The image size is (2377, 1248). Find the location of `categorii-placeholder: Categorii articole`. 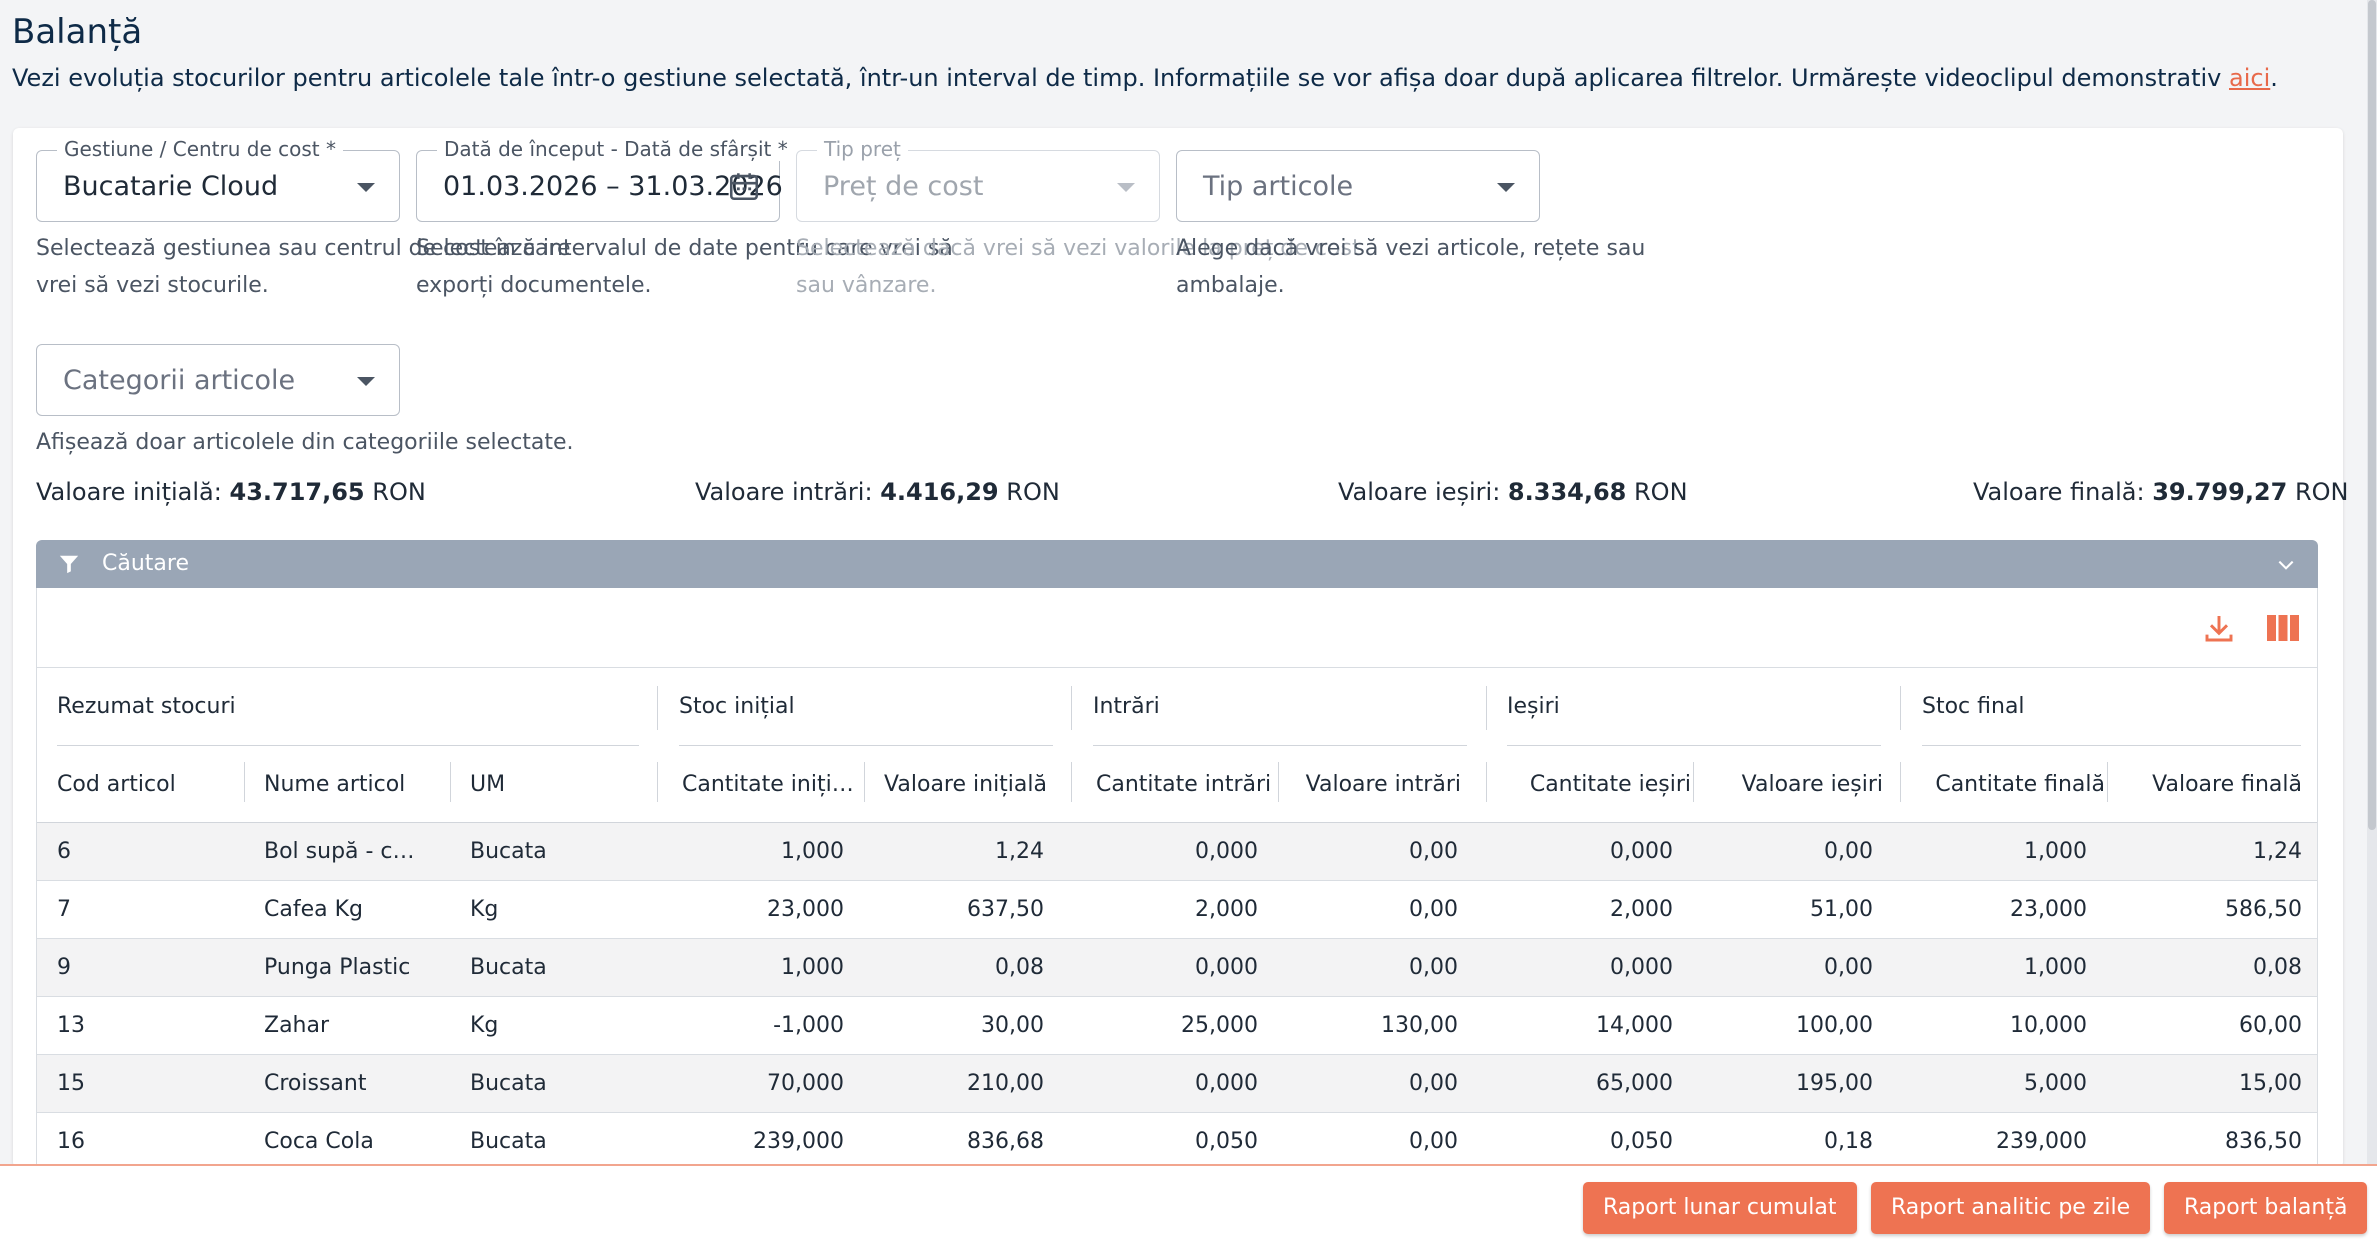

categorii-placeholder: Categorii articole is located at coordinates (179, 380).